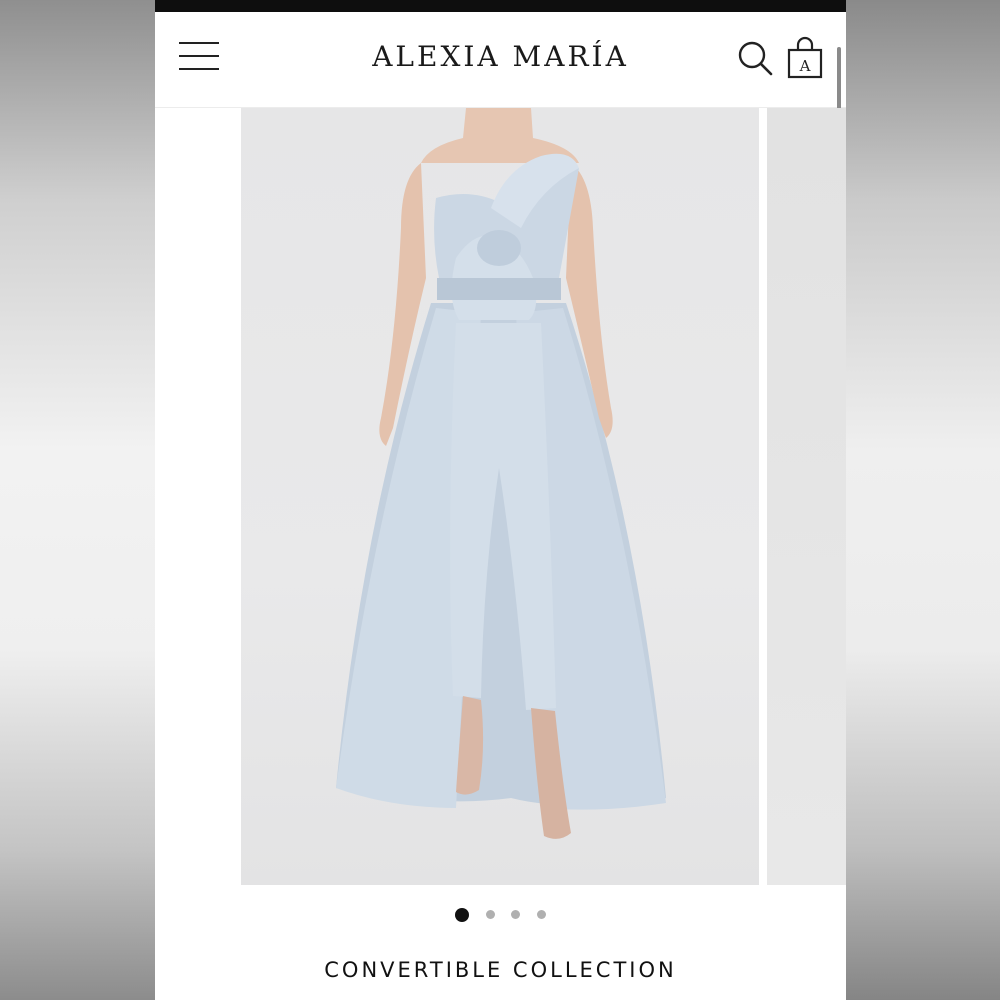  I want to click on shopping-bag-icon: A, so click(805, 58).